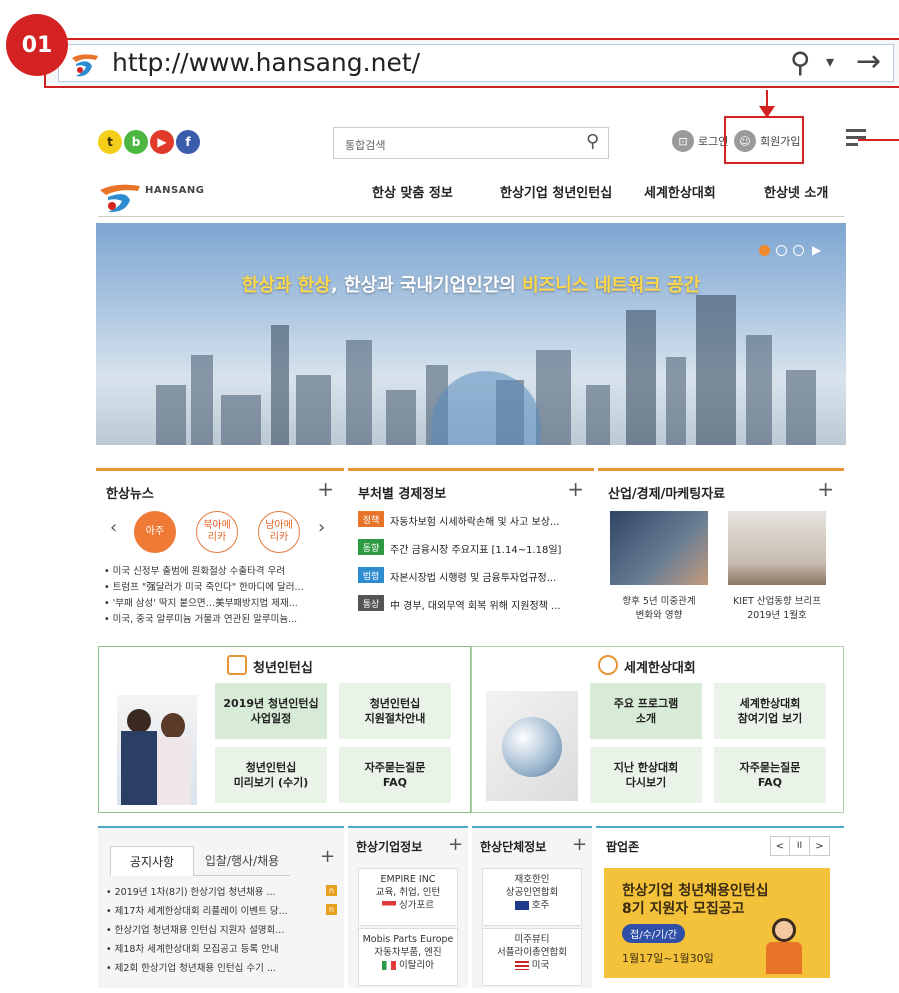  I want to click on company-desc: 교육, 취업, 인턴, so click(408, 892).